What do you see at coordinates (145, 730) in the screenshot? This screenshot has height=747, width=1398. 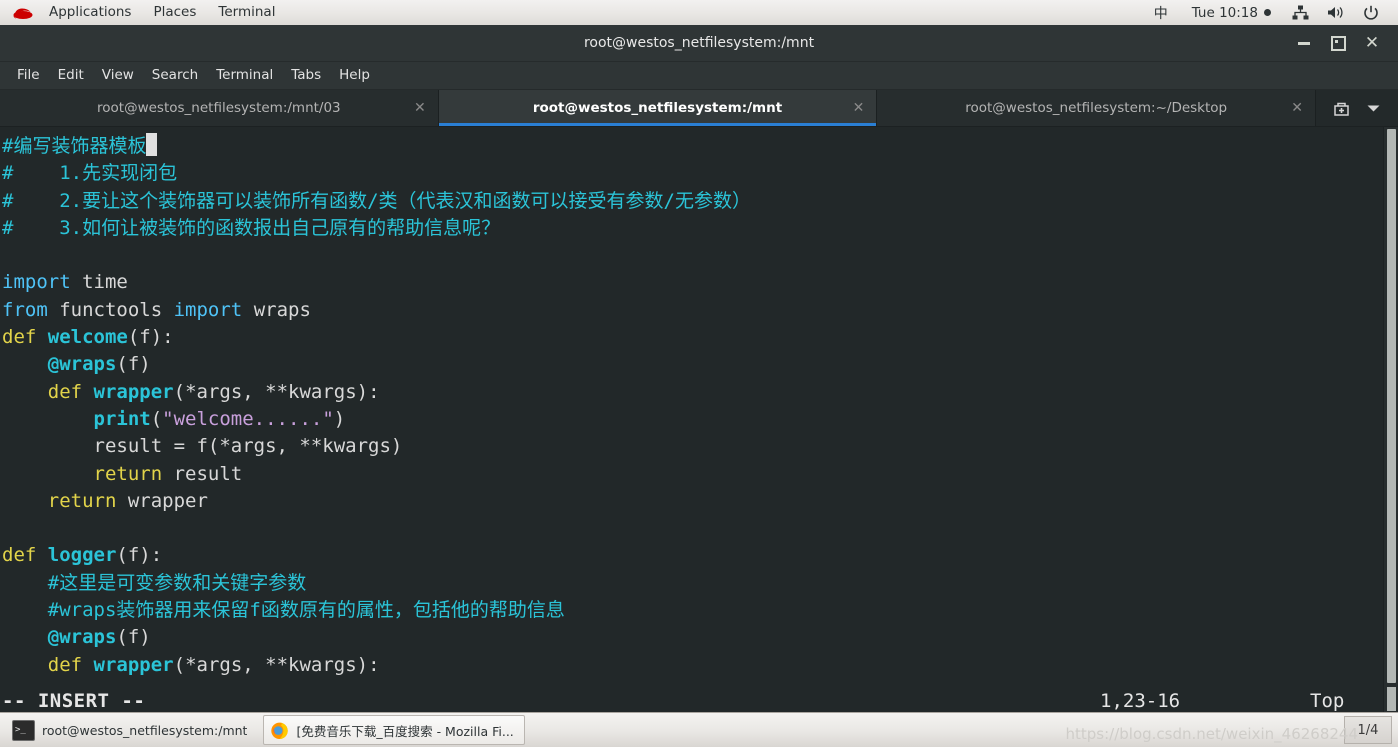 I see `taskbar-item-label: root@westos_netfilesystem:/mnt` at bounding box center [145, 730].